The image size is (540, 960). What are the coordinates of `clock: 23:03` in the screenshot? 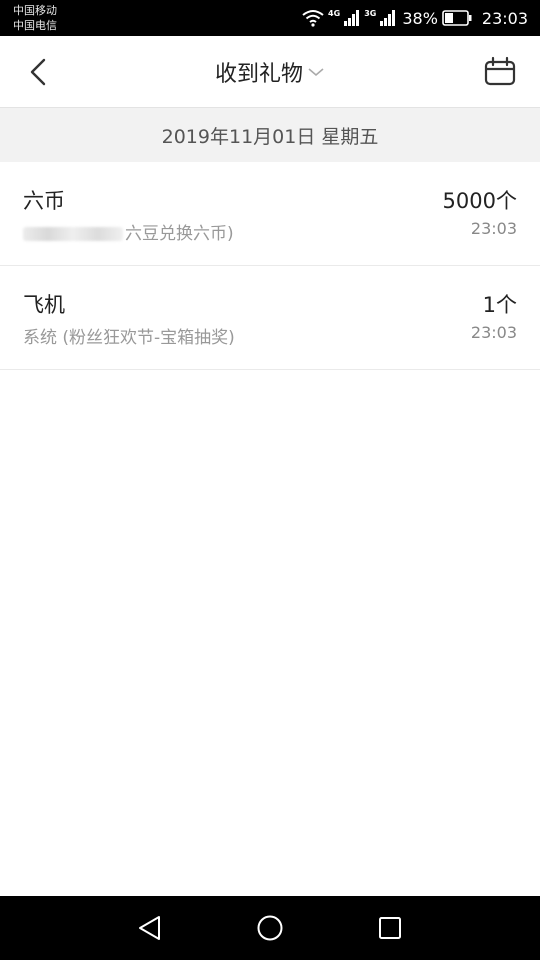 It's located at (504, 18).